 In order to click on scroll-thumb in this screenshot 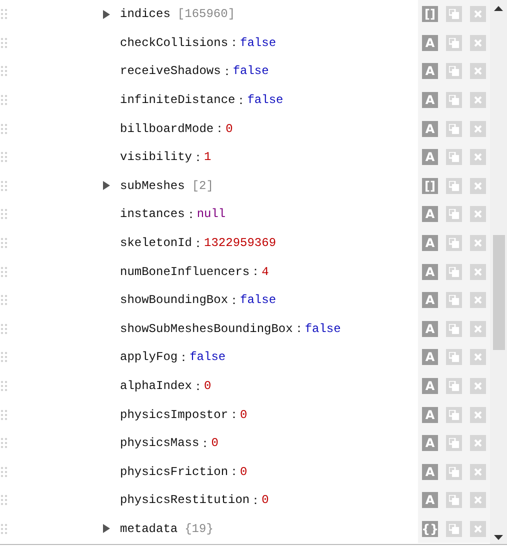, I will do `click(498, 292)`.